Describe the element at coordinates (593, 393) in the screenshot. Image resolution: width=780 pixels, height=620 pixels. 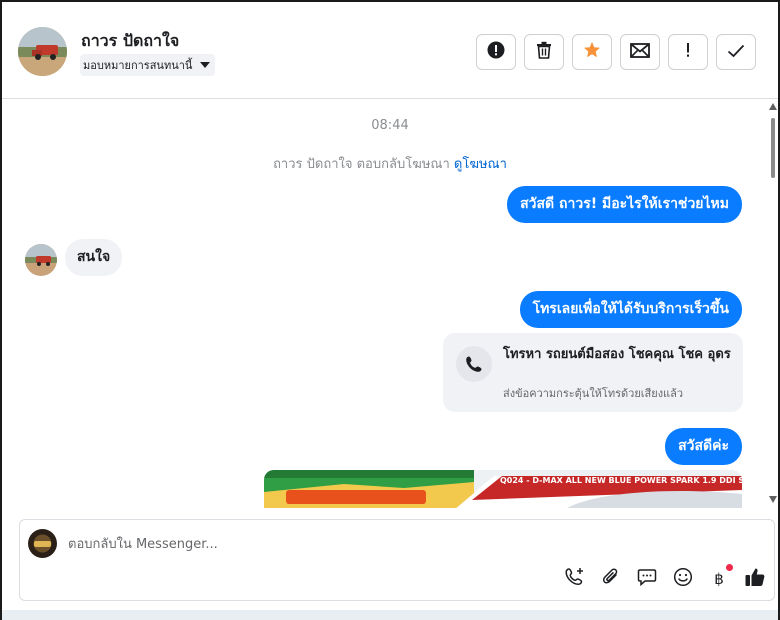
I see `call-card-subtitle: ส่งข้อความกระตุ้นให้โทรด้วยเสียงแล้ว` at that location.